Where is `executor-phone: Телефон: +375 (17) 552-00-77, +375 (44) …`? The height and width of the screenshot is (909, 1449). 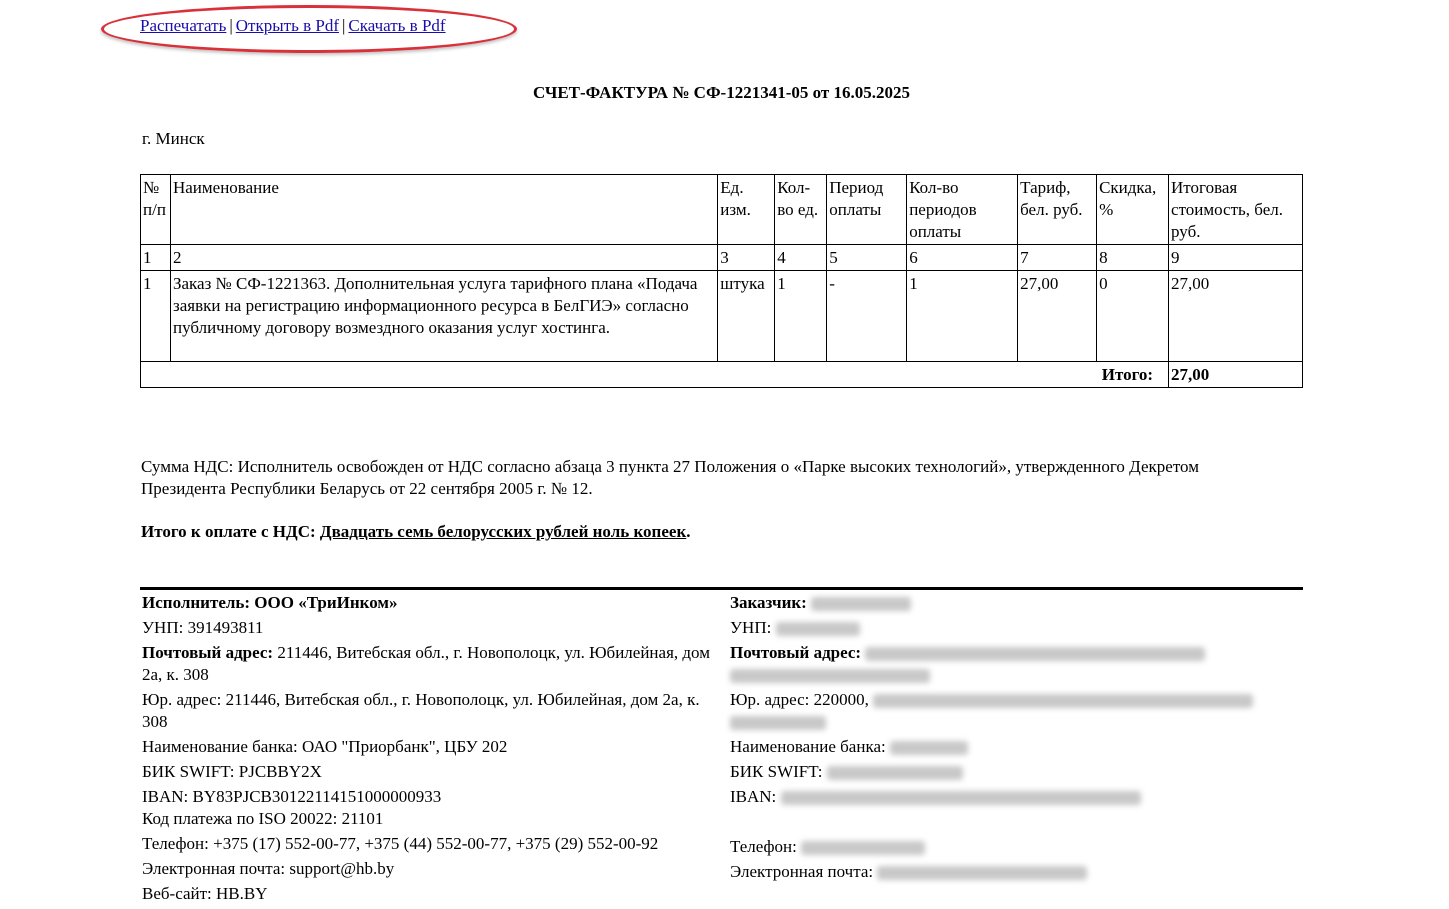
executor-phone: Телефон: +375 (17) 552-00-77, +375 (44) … is located at coordinates (400, 843).